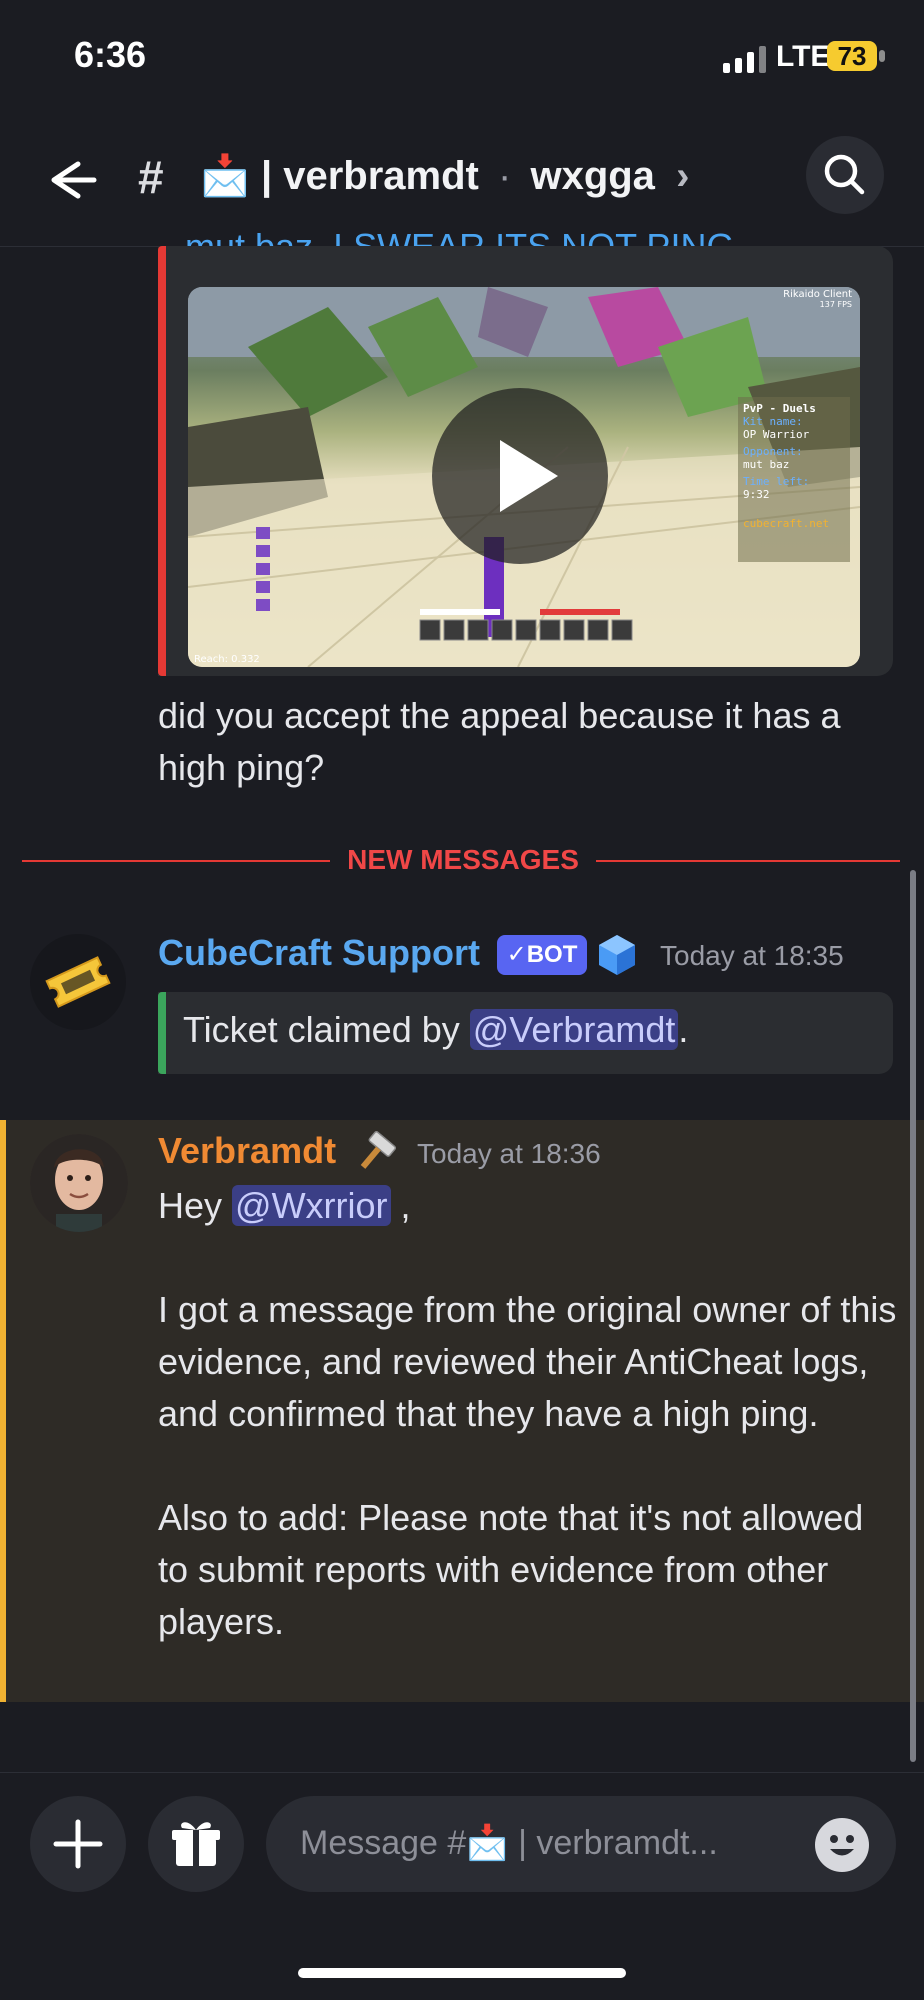 This screenshot has height=2000, width=924. I want to click on channel-title: 📩 | verbramdt · wxgga ›, so click(444, 175).